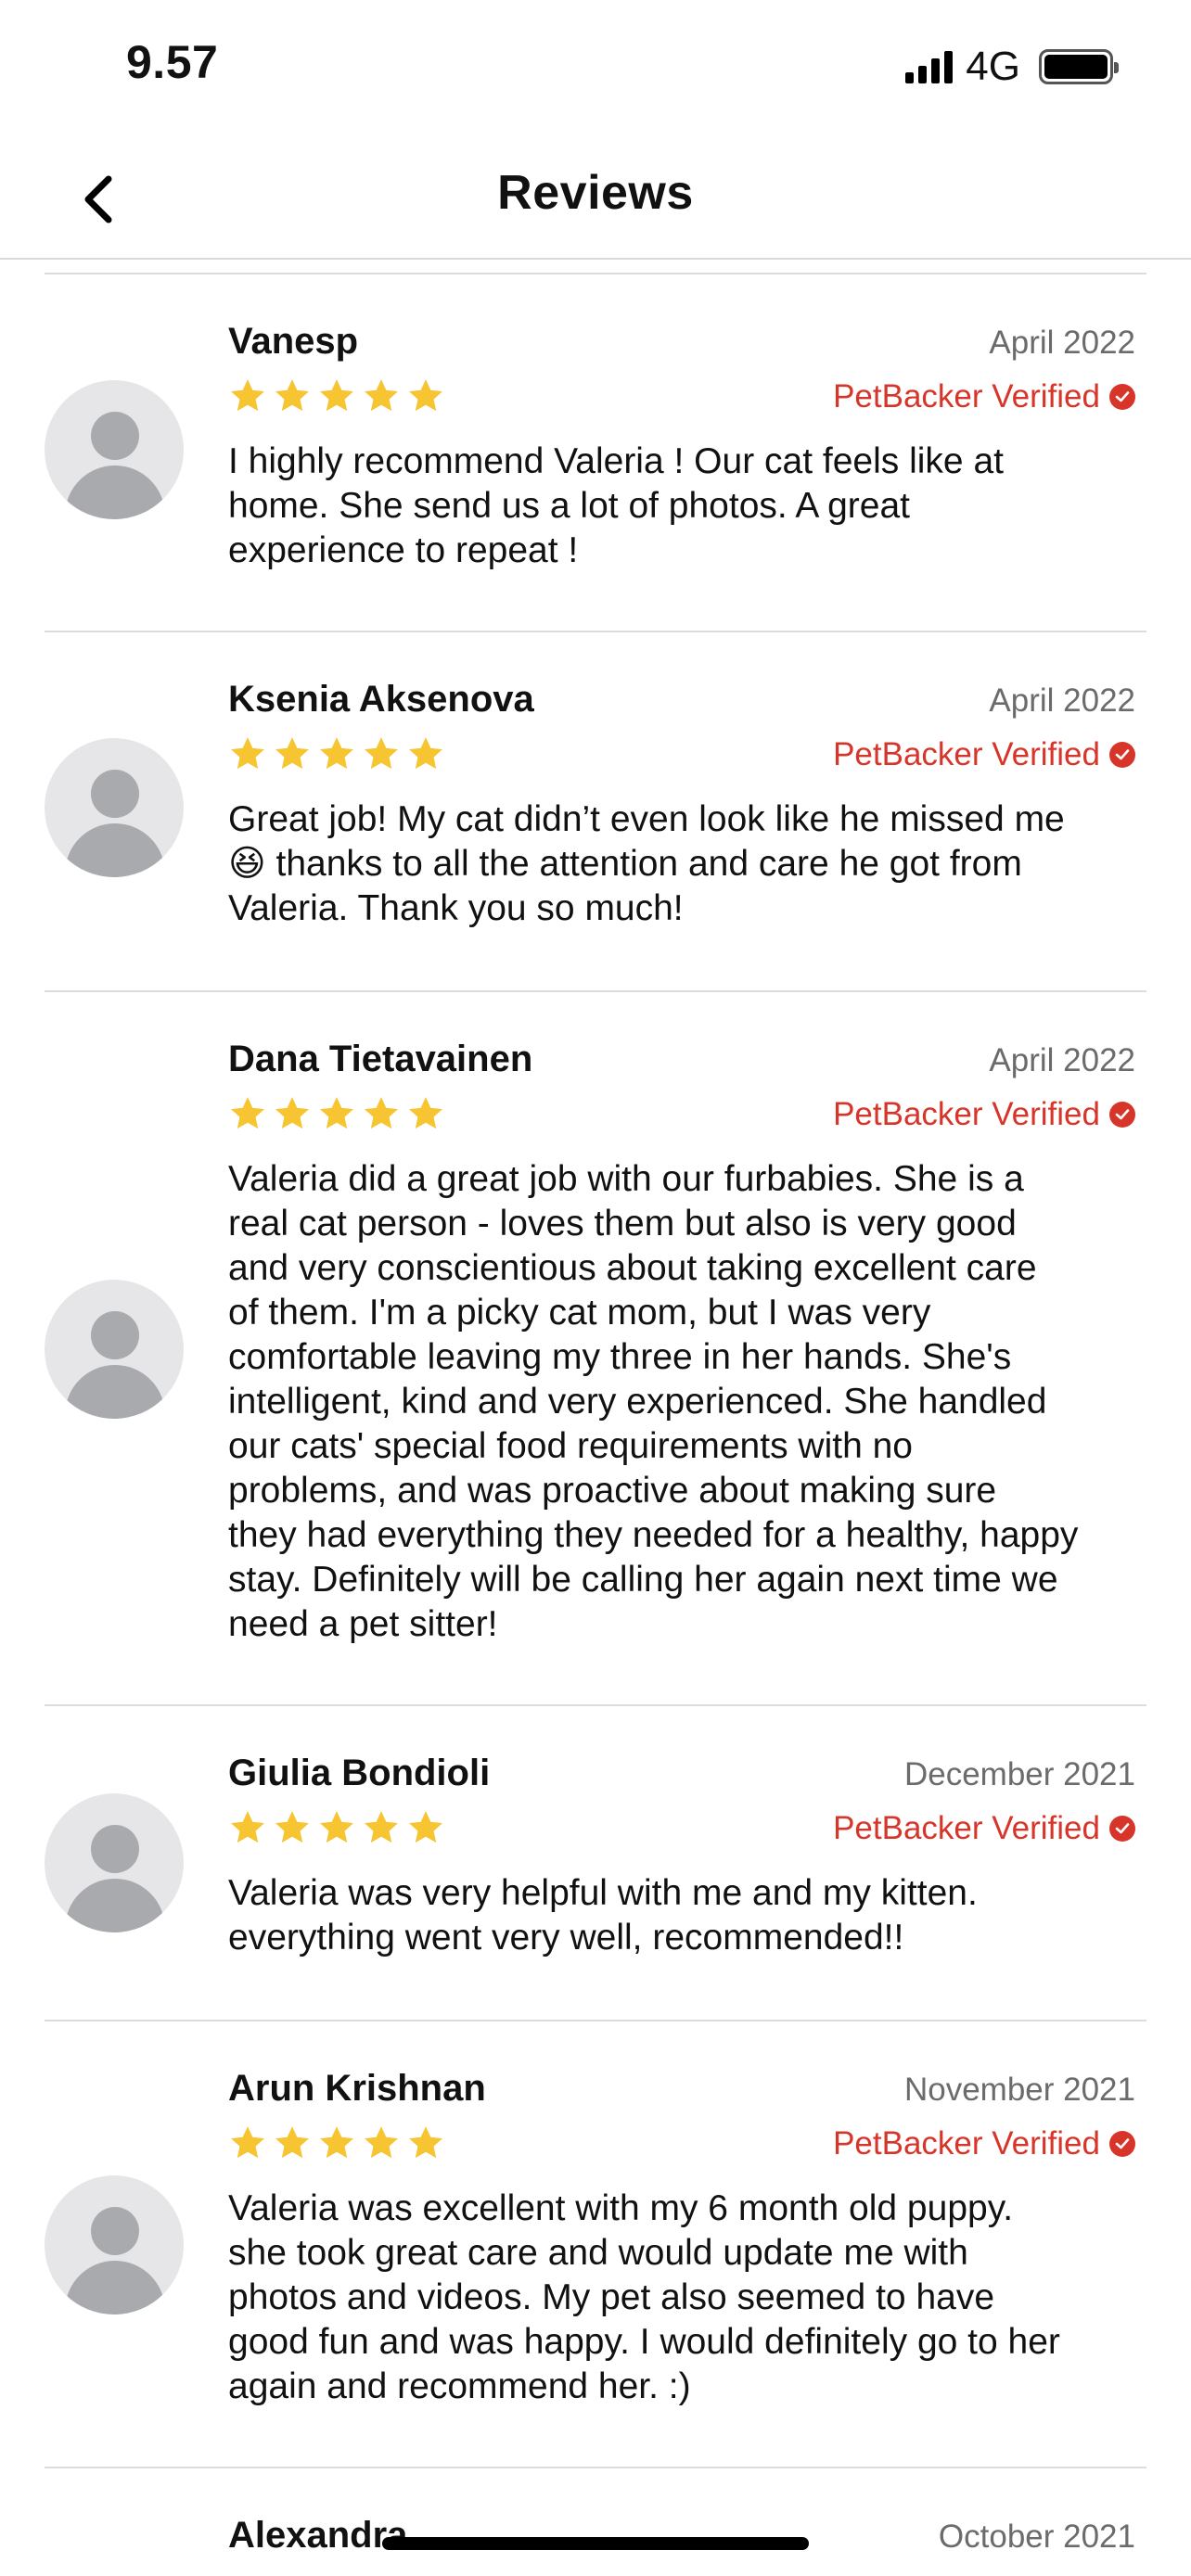  I want to click on battery-icon, so click(1079, 66).